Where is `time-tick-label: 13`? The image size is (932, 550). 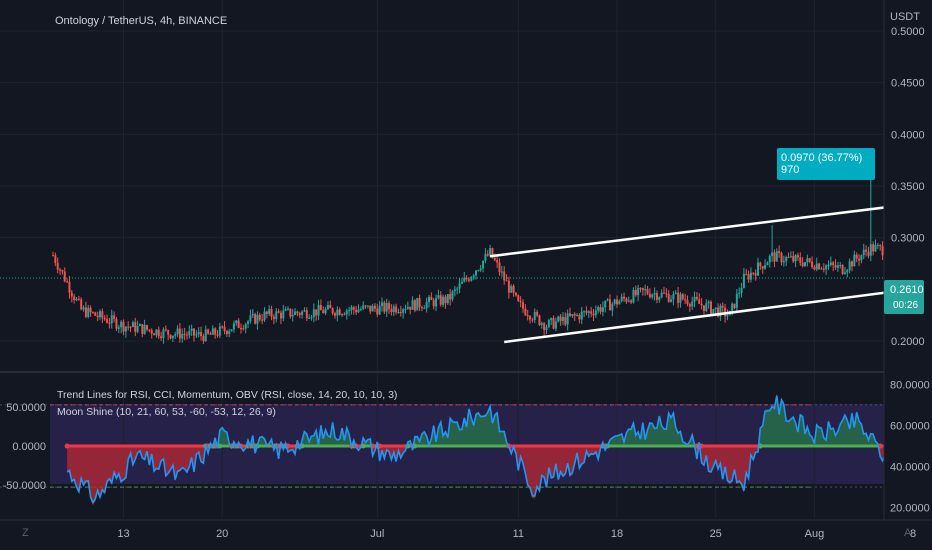
time-tick-label: 13 is located at coordinates (123, 534).